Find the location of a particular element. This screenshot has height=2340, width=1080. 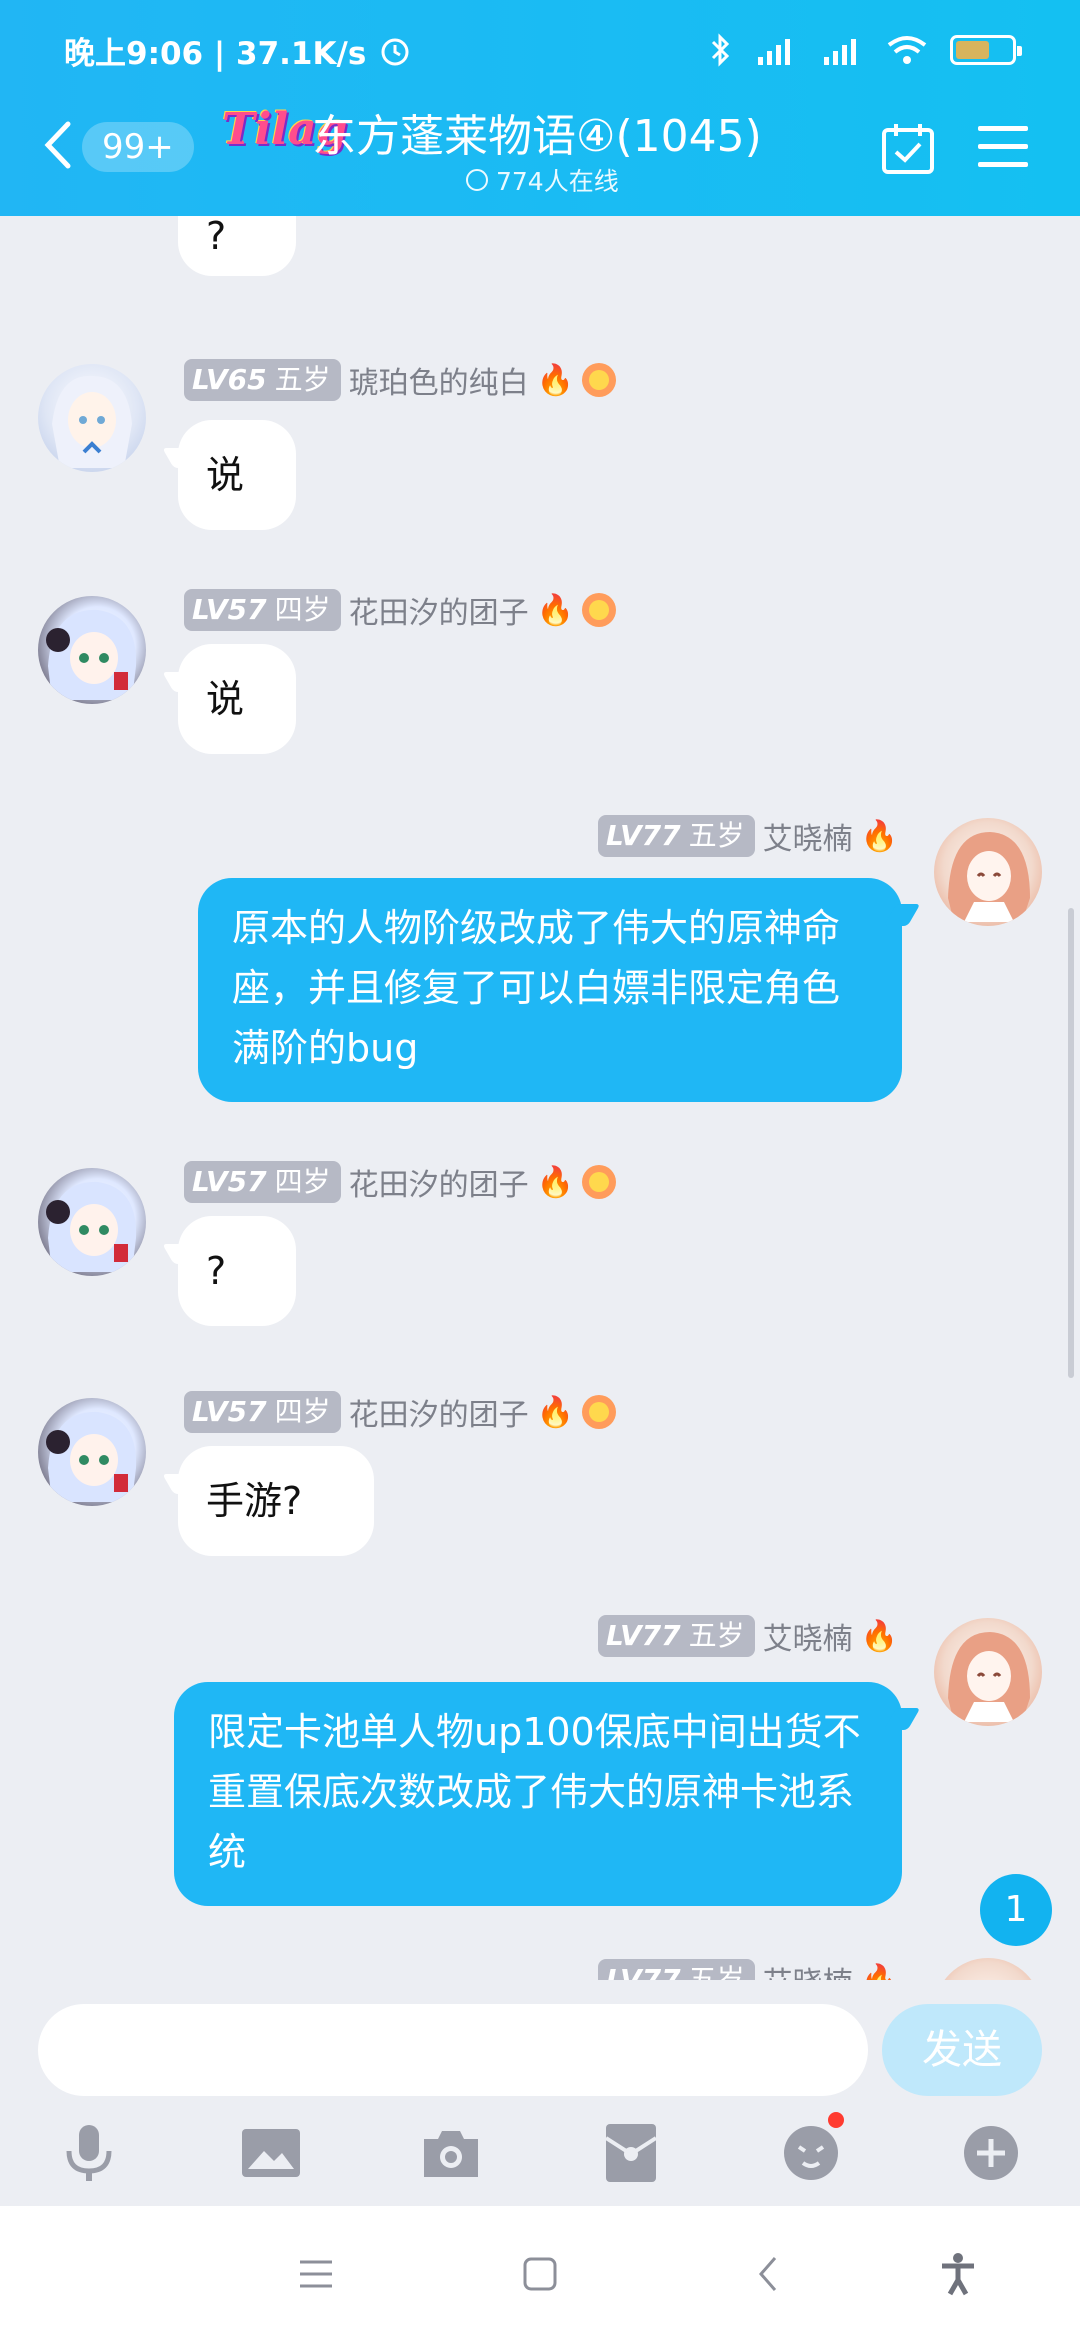

message-input is located at coordinates (453, 2050).